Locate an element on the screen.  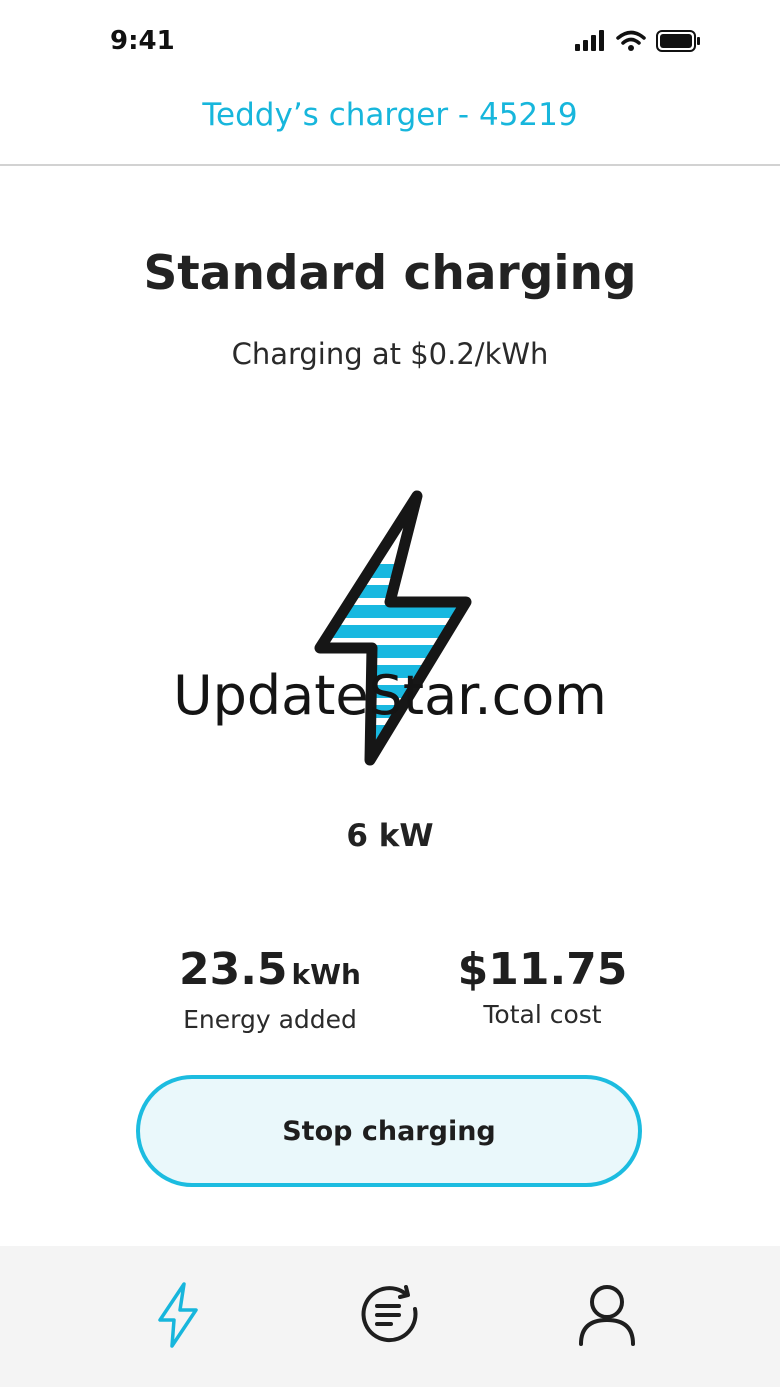
power-readout: 6 kW is located at coordinates (390, 836).